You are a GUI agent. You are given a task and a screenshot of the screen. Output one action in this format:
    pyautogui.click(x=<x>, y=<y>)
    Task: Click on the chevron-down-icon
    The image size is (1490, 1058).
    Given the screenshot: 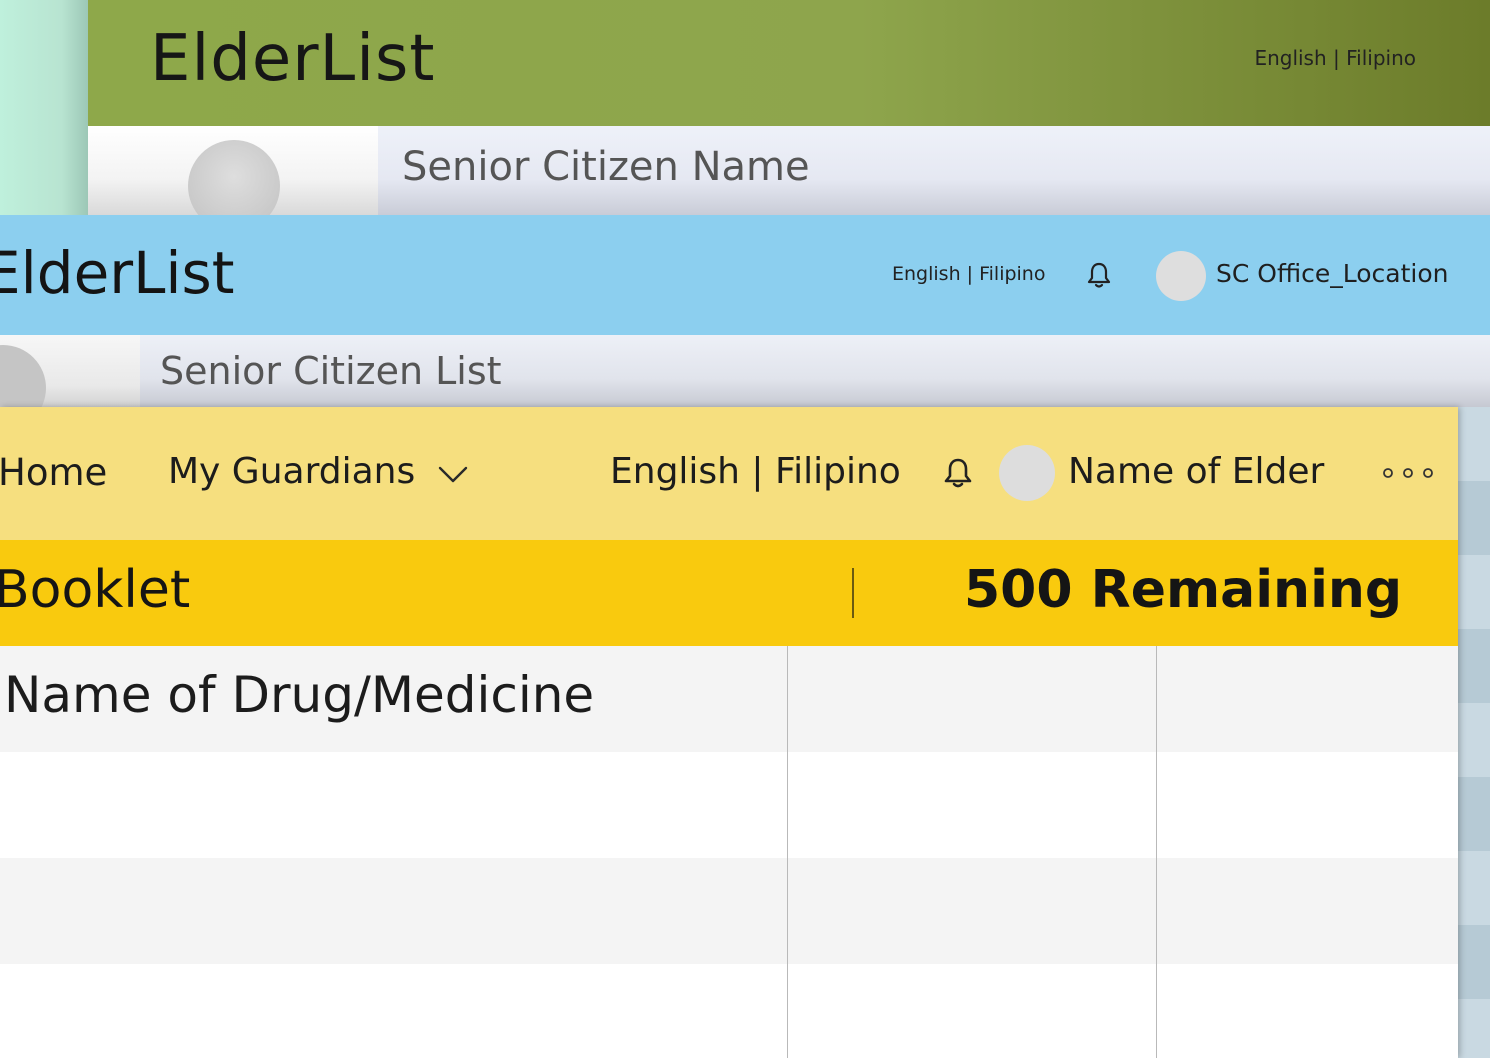 What is the action you would take?
    pyautogui.click(x=453, y=474)
    